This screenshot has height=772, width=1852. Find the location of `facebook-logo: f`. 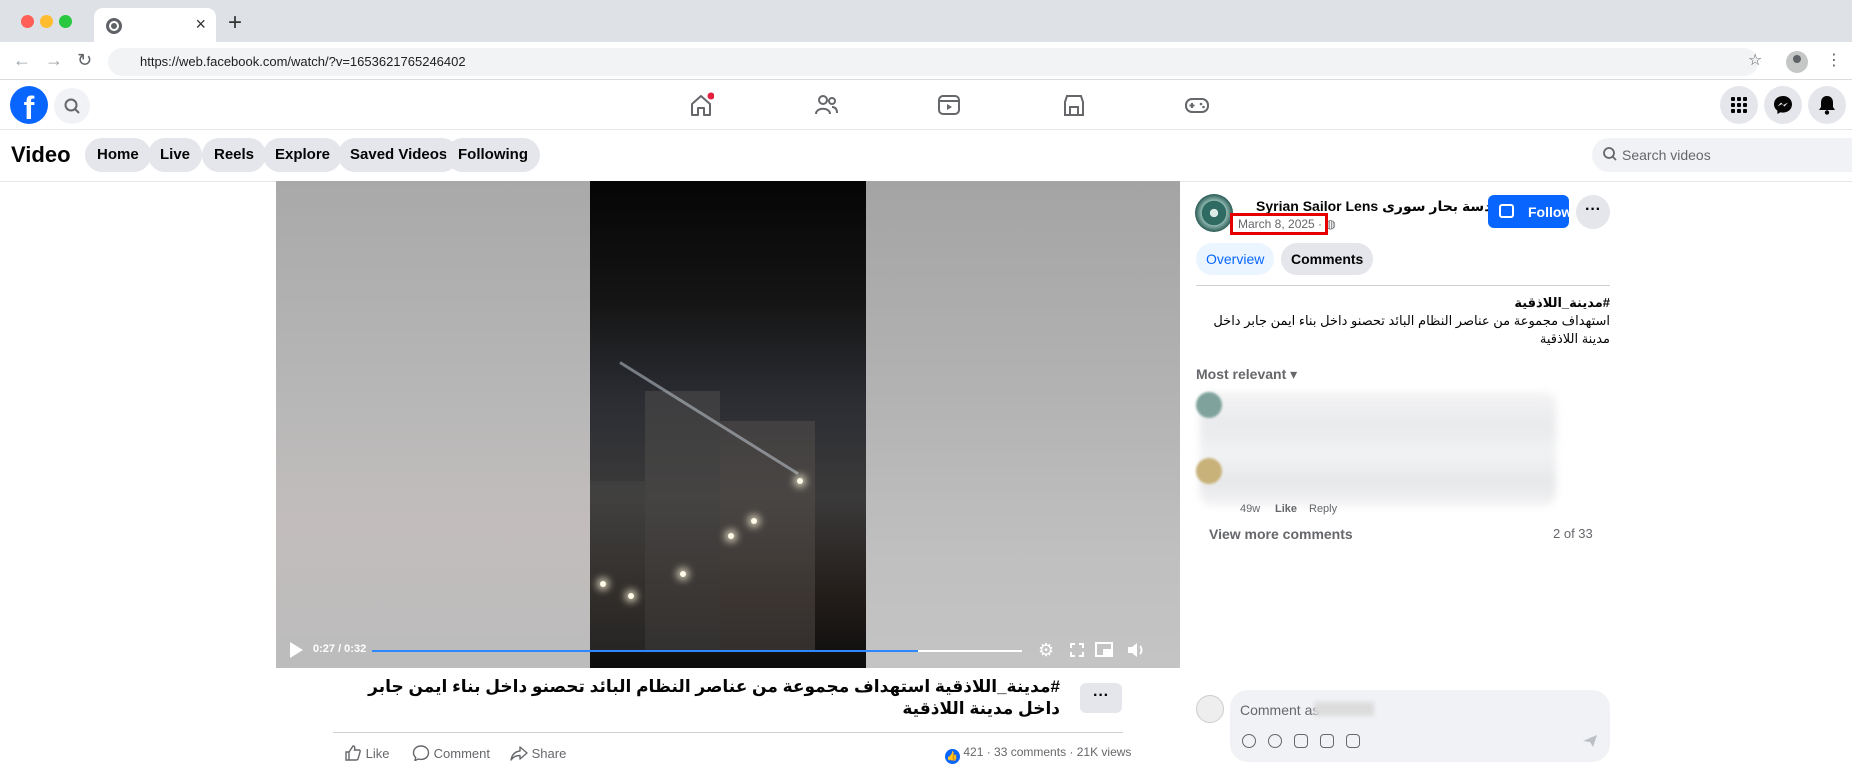

facebook-logo: f is located at coordinates (29, 105).